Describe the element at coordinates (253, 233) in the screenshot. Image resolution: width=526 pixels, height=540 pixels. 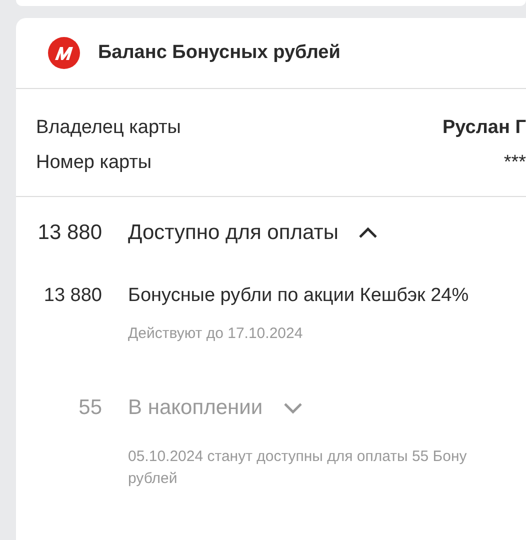
I see `section-toggle: Доступно для оплаты` at that location.